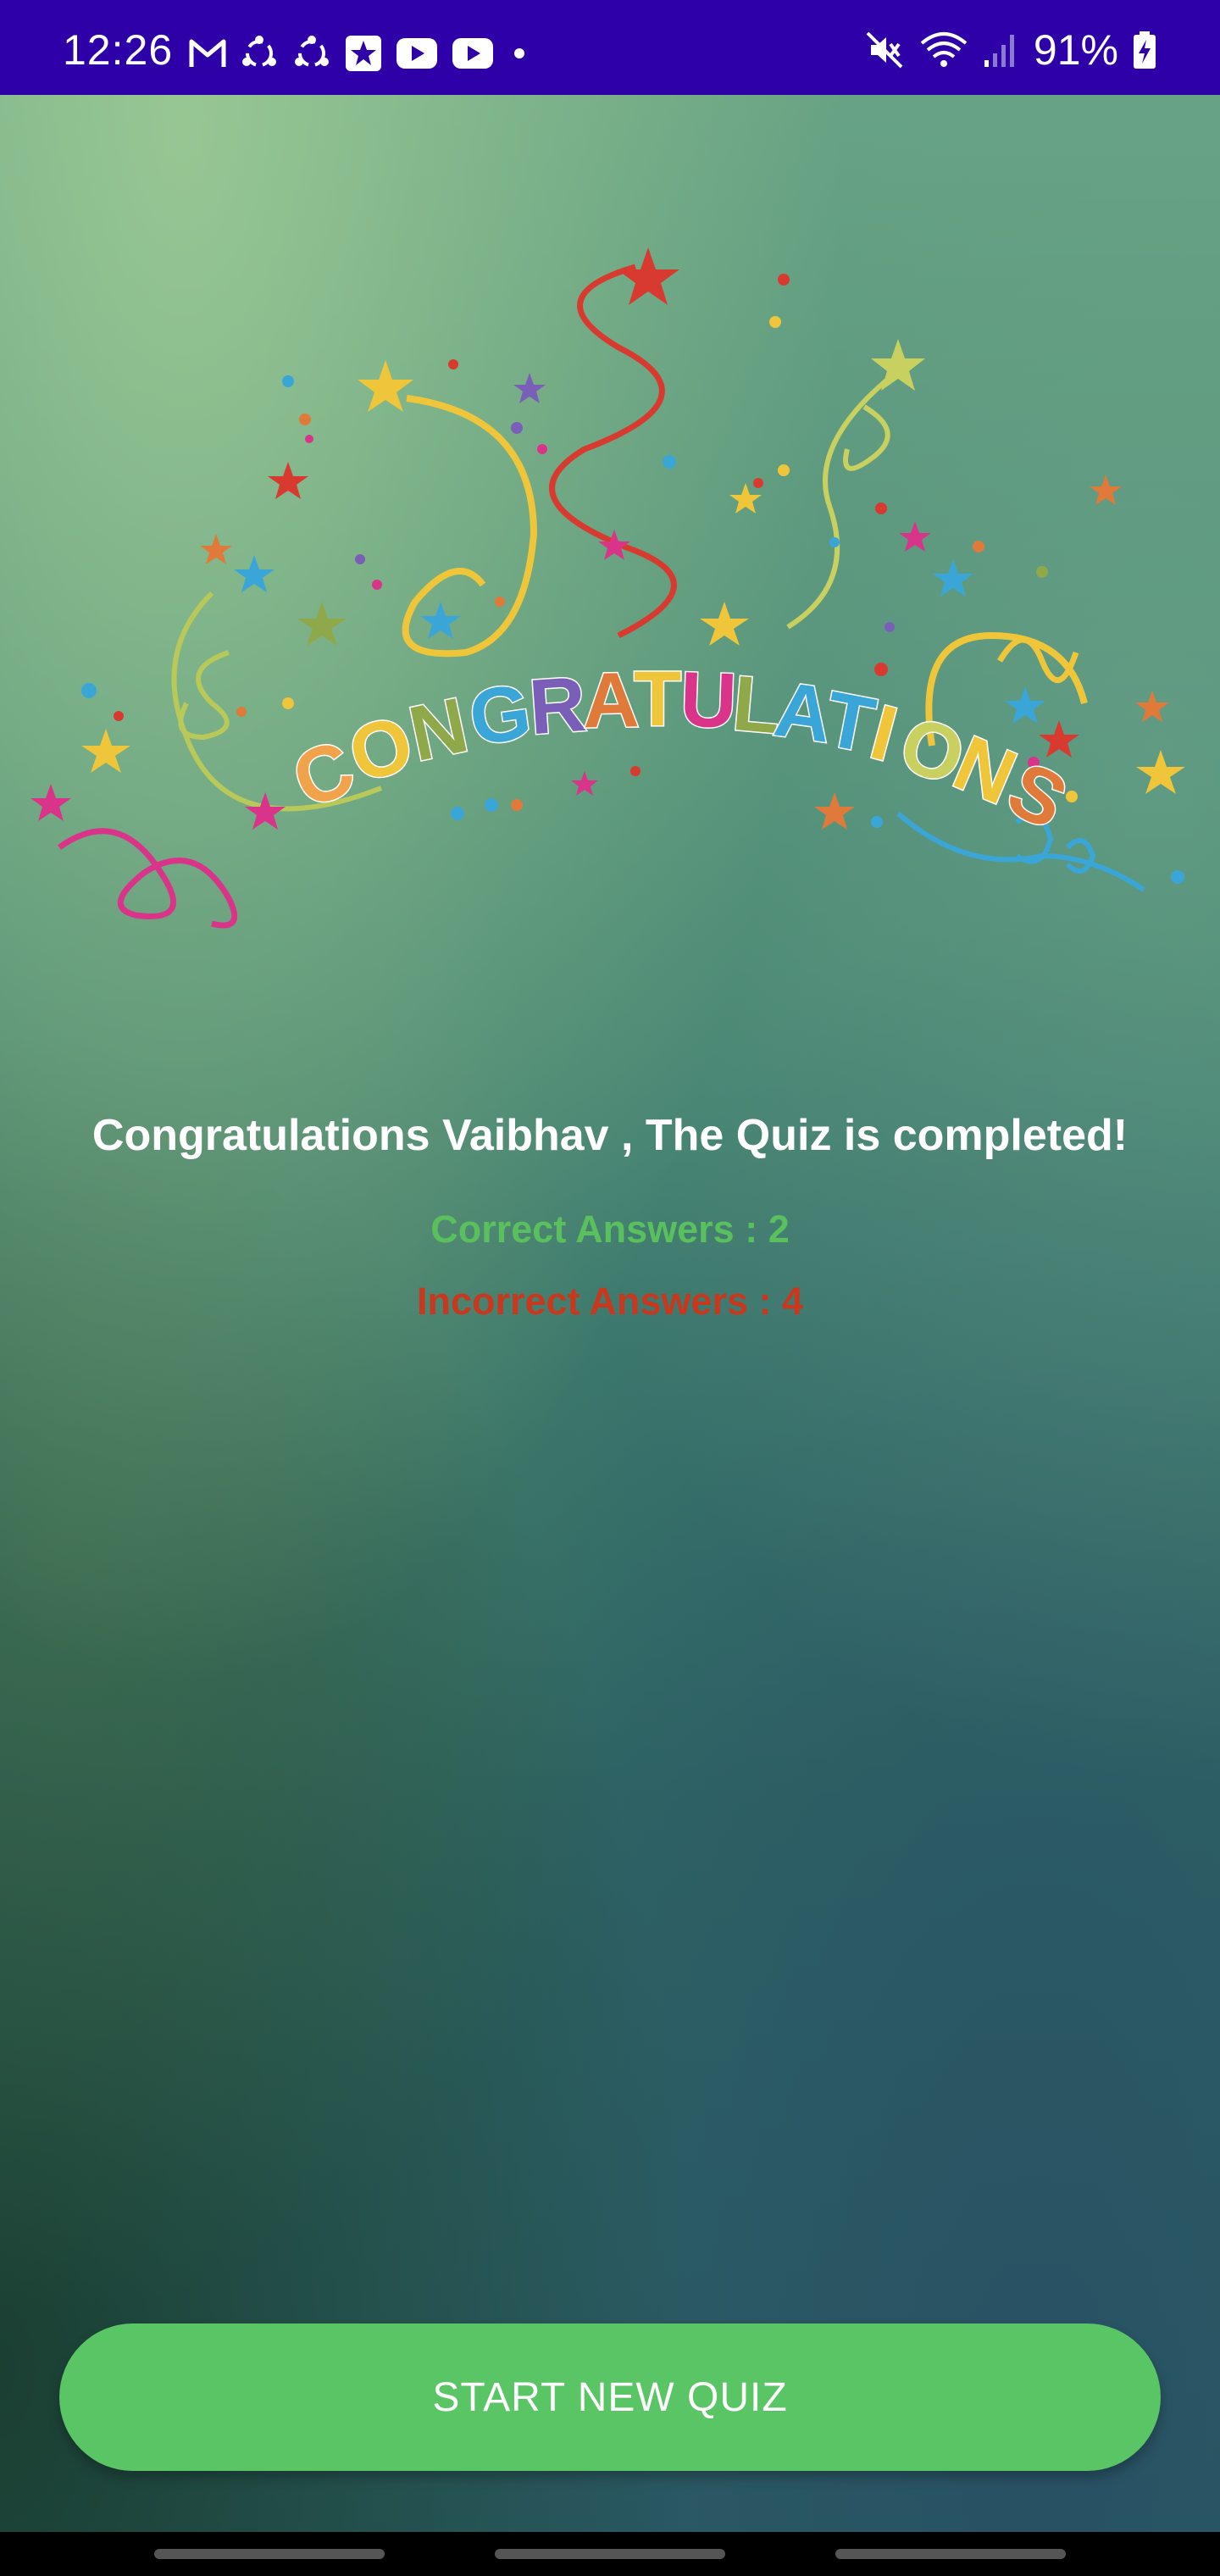 This screenshot has width=1220, height=2576. I want to click on wifi-icon, so click(943, 50).